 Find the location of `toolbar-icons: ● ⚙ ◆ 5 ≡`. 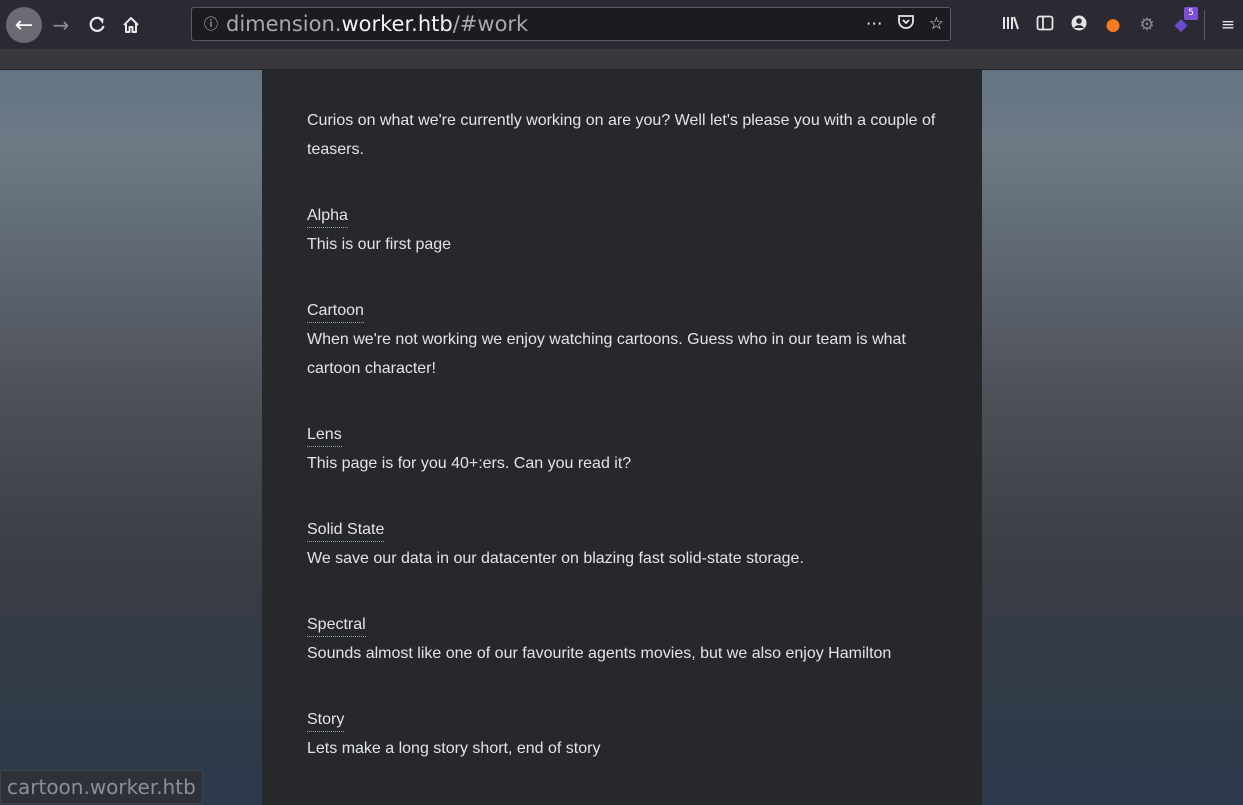

toolbar-icons: ● ⚙ ◆ 5 ≡ is located at coordinates (1119, 24).